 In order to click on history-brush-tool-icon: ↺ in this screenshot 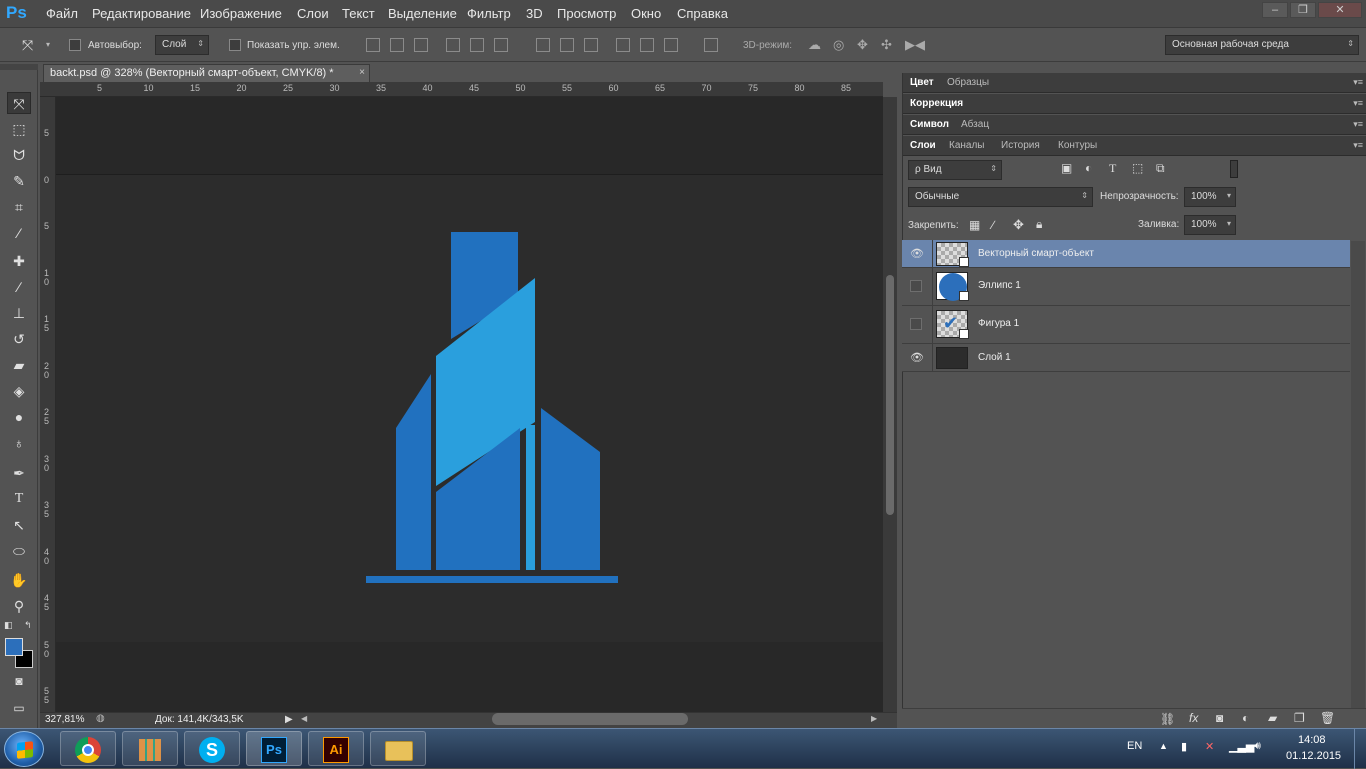, I will do `click(19, 339)`.